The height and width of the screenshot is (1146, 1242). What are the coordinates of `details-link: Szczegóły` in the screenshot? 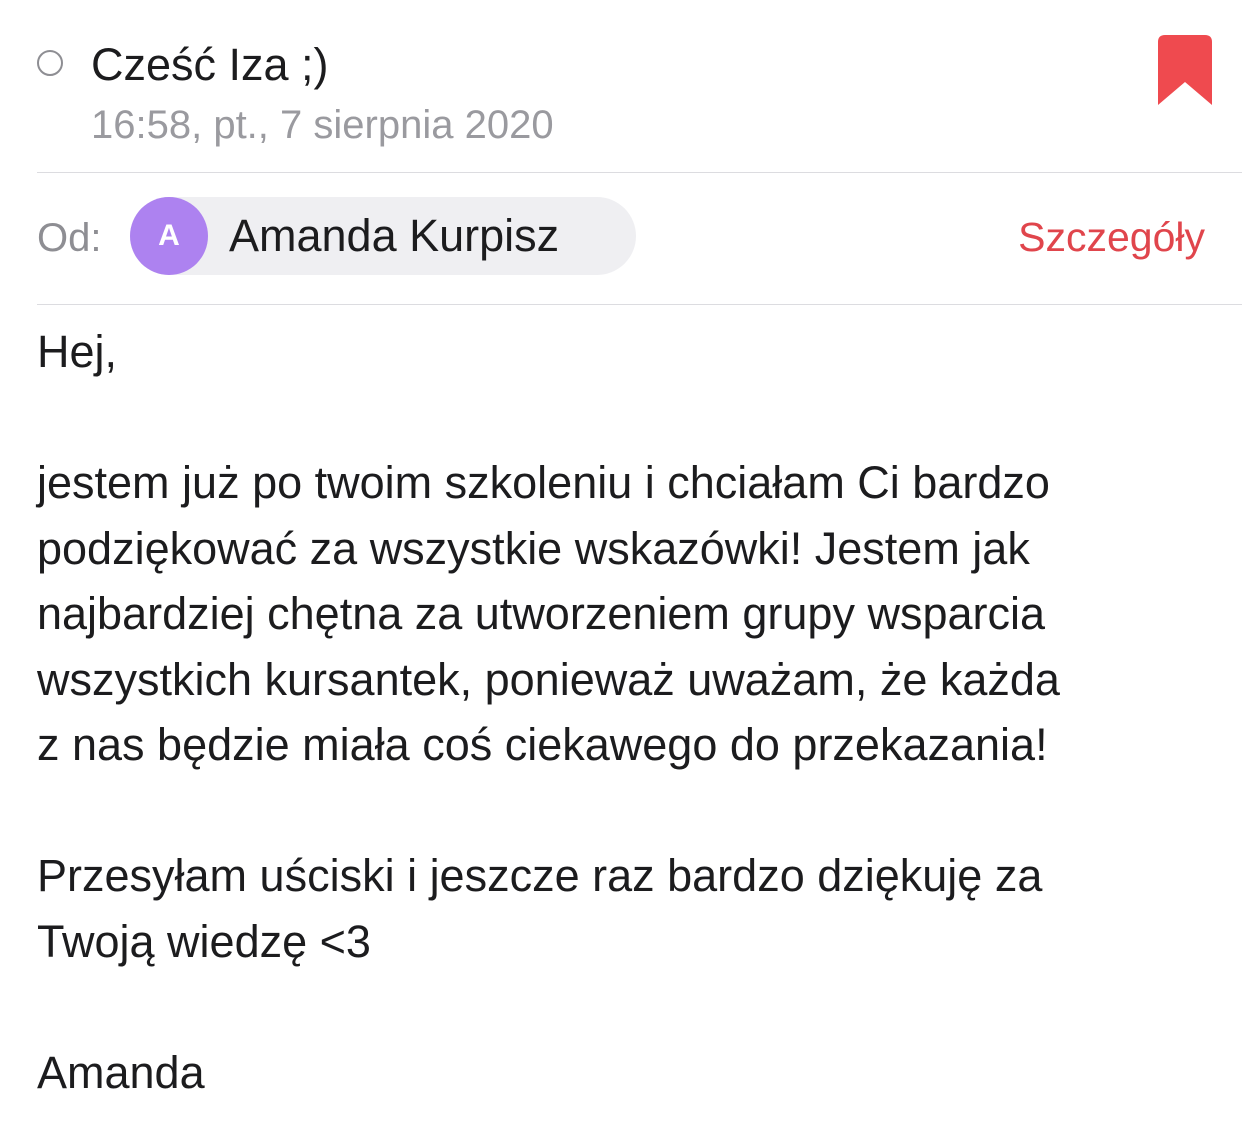 It's located at (1111, 237).